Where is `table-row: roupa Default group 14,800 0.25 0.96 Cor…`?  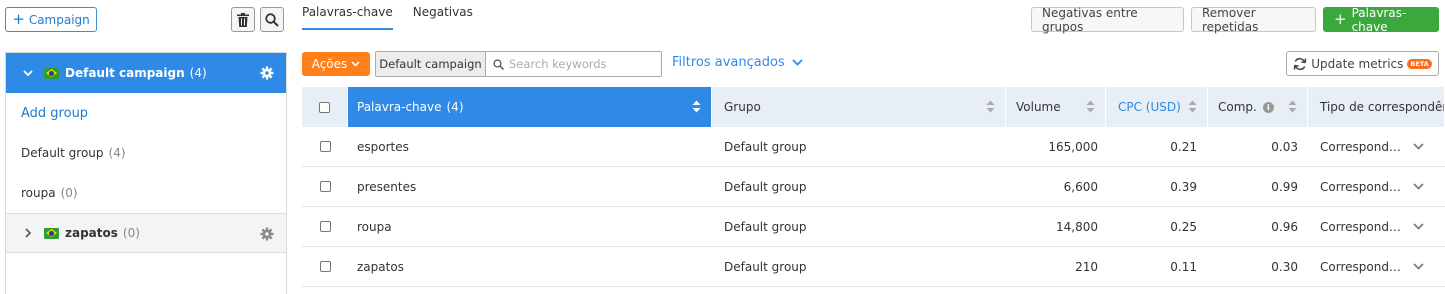 table-row: roupa Default group 14,800 0.25 0.96 Cor… is located at coordinates (873, 227).